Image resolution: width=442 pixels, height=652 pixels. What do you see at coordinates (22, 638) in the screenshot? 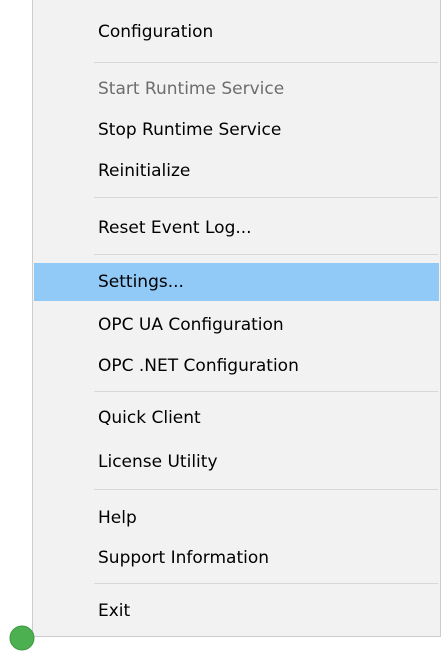
I see `green-circle-icon` at bounding box center [22, 638].